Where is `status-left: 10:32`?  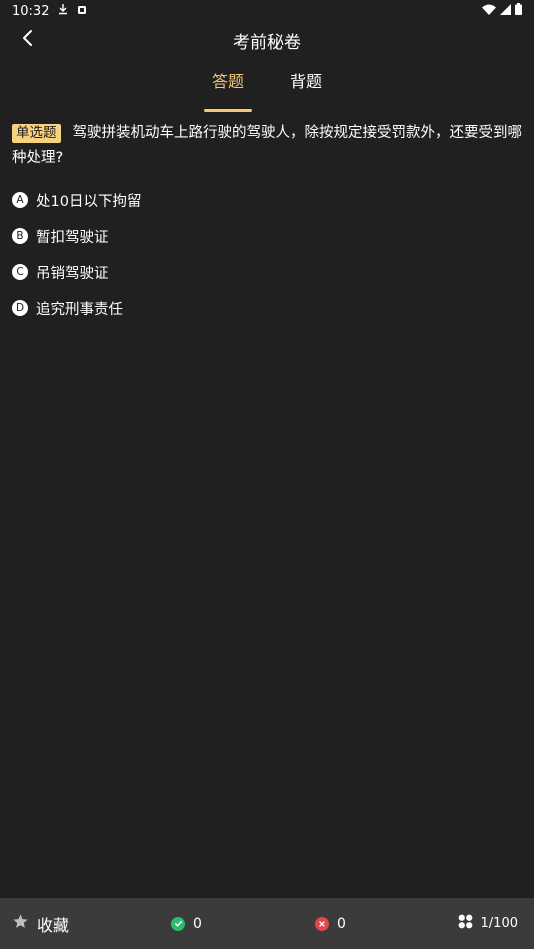 status-left: 10:32 is located at coordinates (49, 11).